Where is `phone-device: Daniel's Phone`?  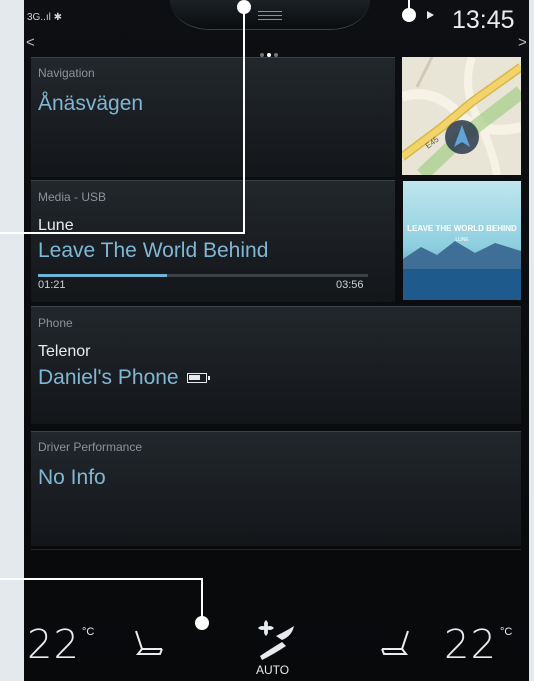
phone-device: Daniel's Phone is located at coordinates (108, 377).